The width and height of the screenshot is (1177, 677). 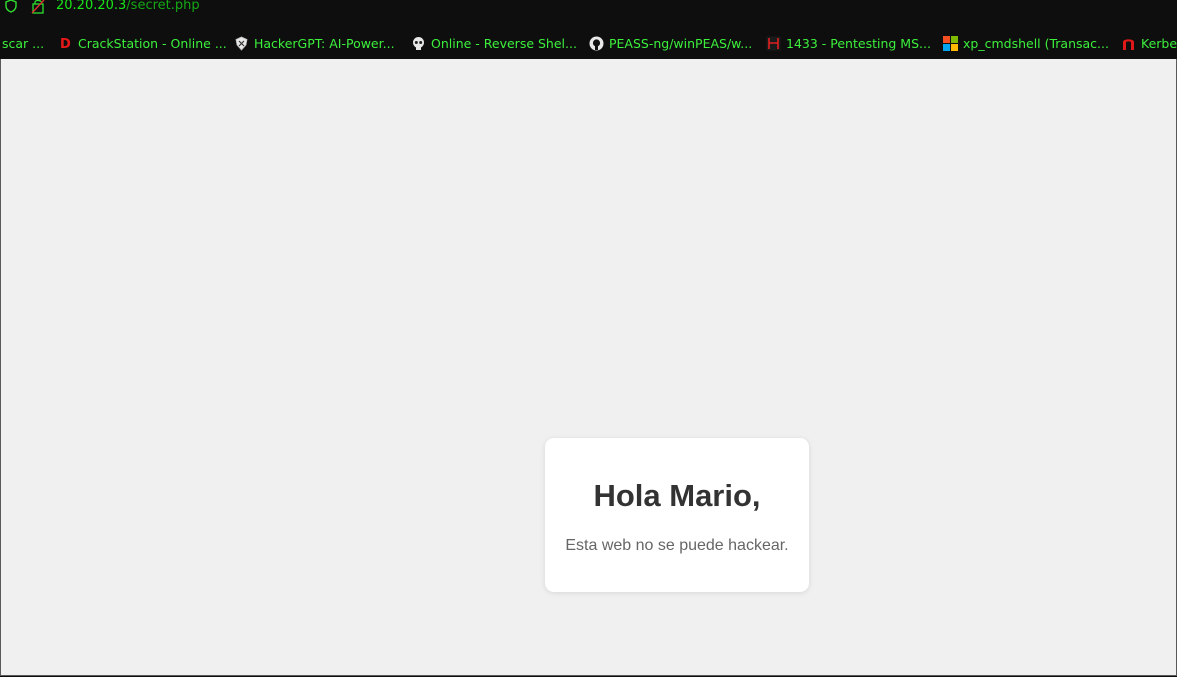 What do you see at coordinates (950, 43) in the screenshot?
I see `microsoft-icon` at bounding box center [950, 43].